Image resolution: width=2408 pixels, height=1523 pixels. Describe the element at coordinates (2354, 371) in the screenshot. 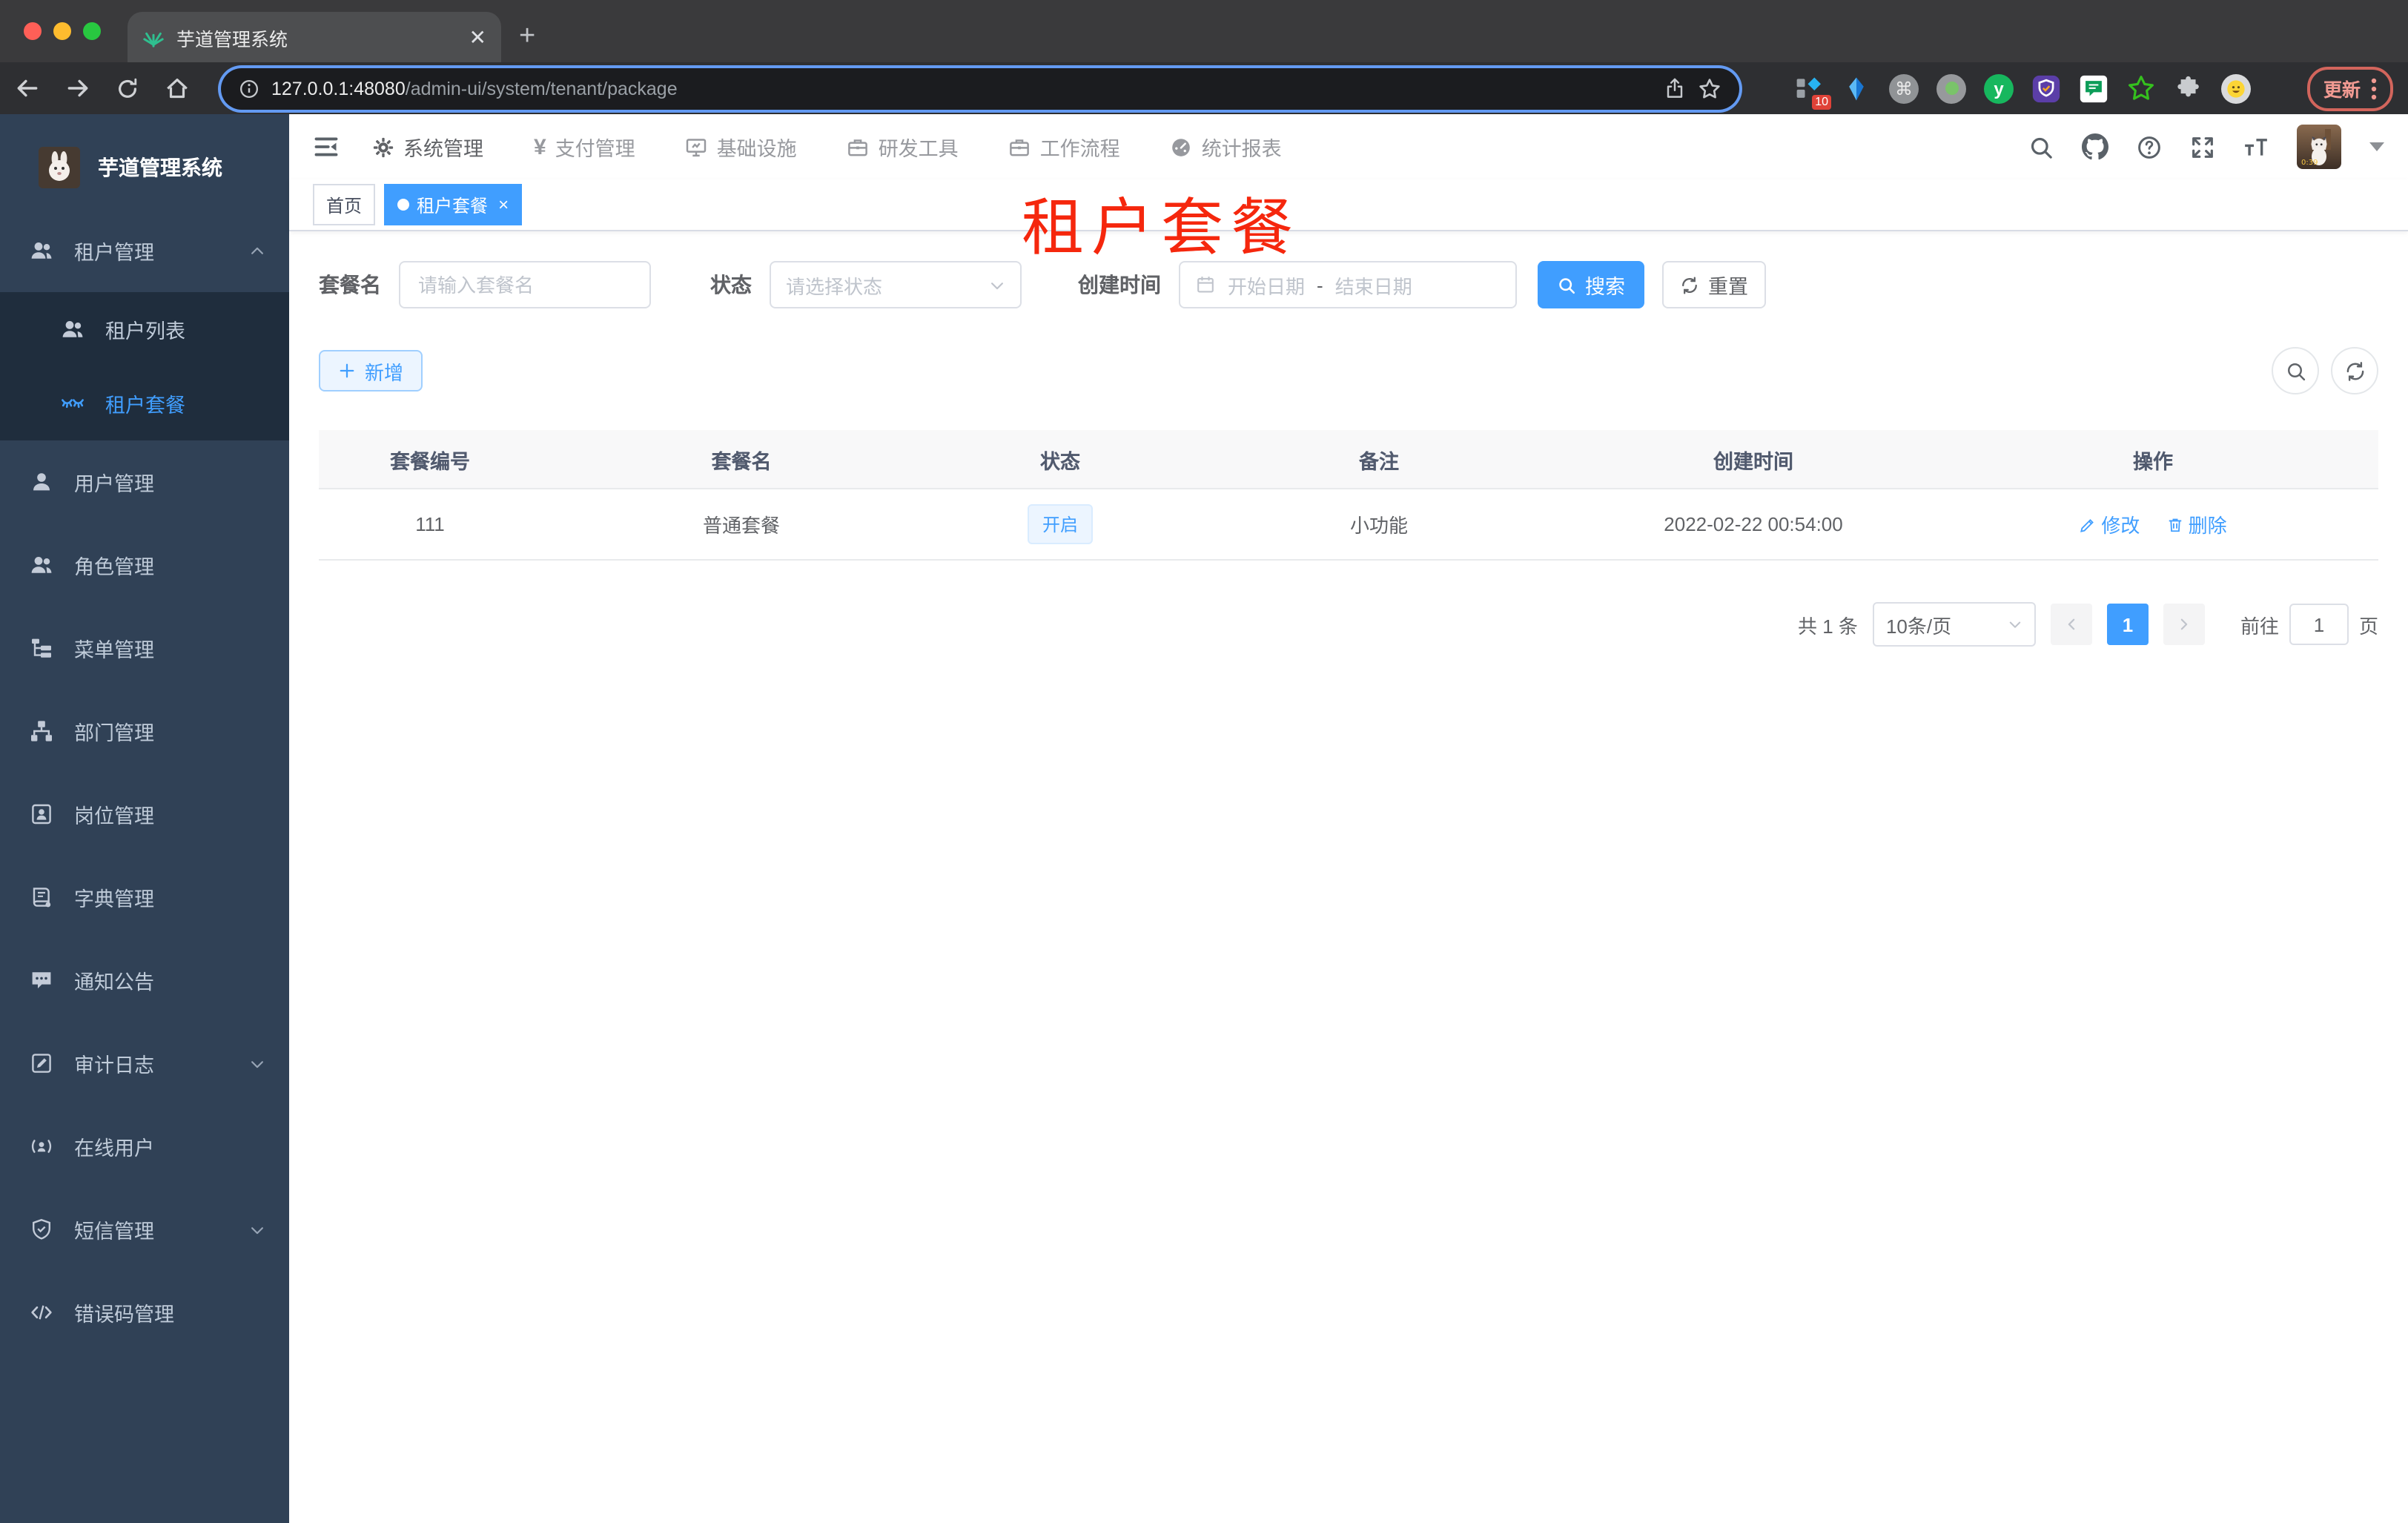

I see `refresh-table-button` at that location.